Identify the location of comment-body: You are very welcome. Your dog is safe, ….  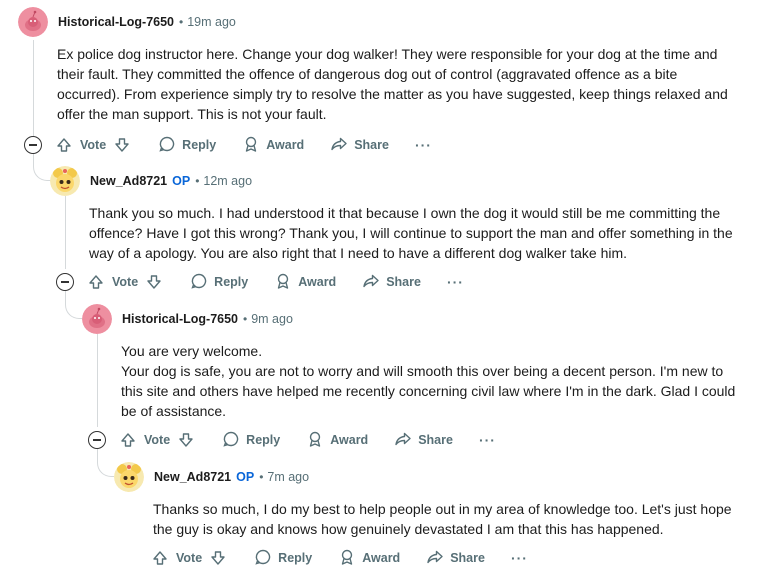
(431, 381).